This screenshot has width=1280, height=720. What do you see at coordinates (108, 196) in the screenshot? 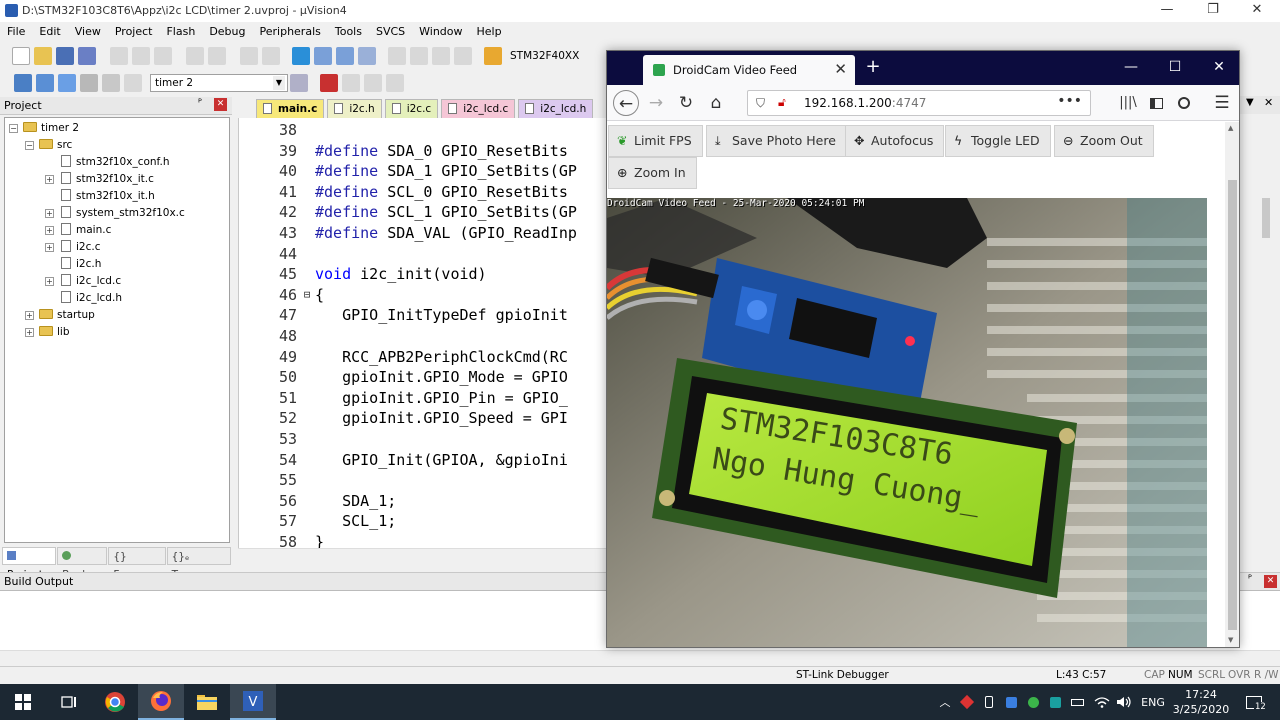
I see `tree-node-stm32f10x-it-h: stm32f10x_it.h` at bounding box center [108, 196].